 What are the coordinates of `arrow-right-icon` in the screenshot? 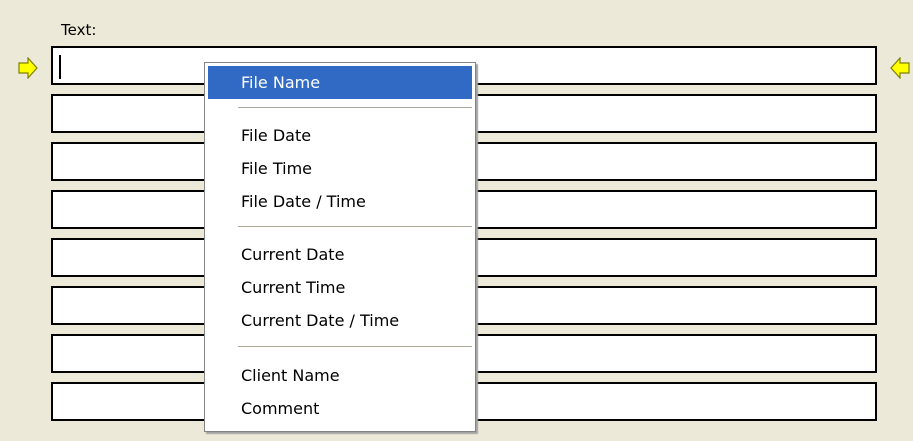 It's located at (28, 68).